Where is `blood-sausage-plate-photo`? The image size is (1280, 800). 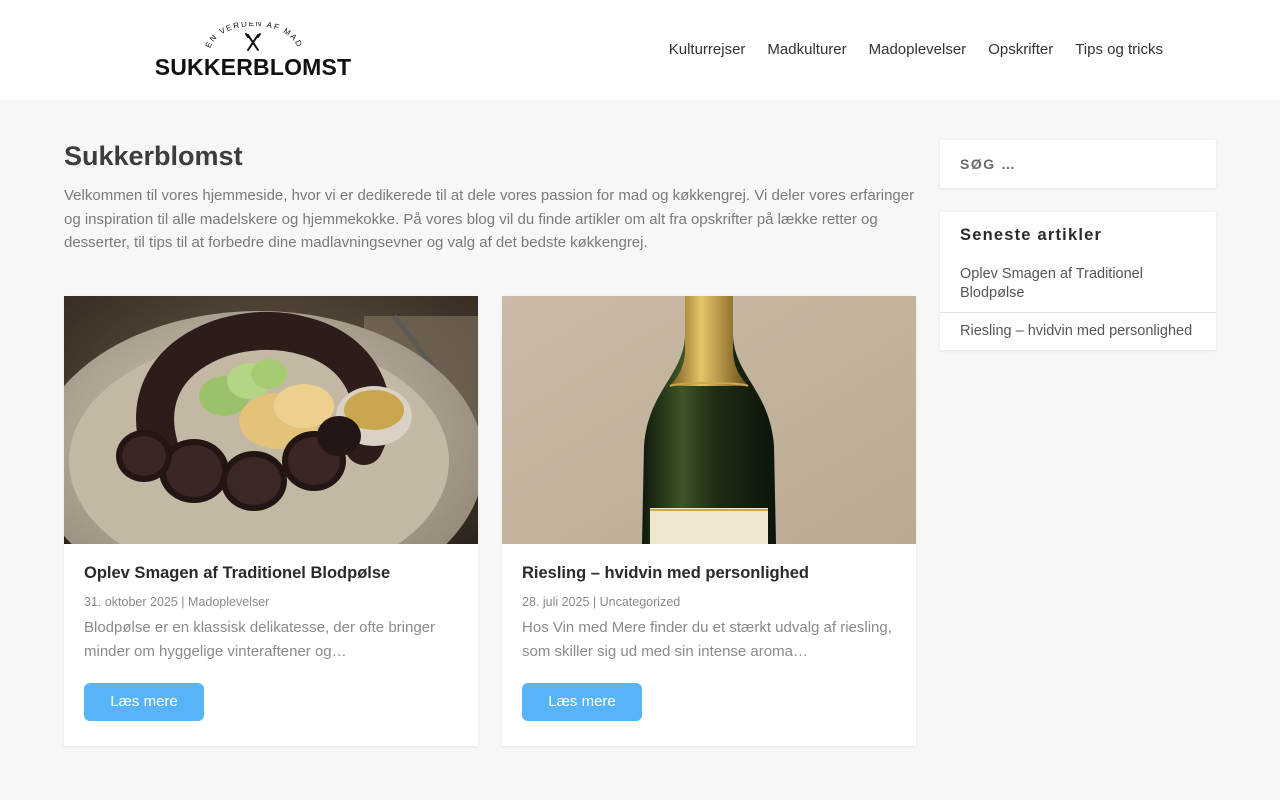
blood-sausage-plate-photo is located at coordinates (271, 420).